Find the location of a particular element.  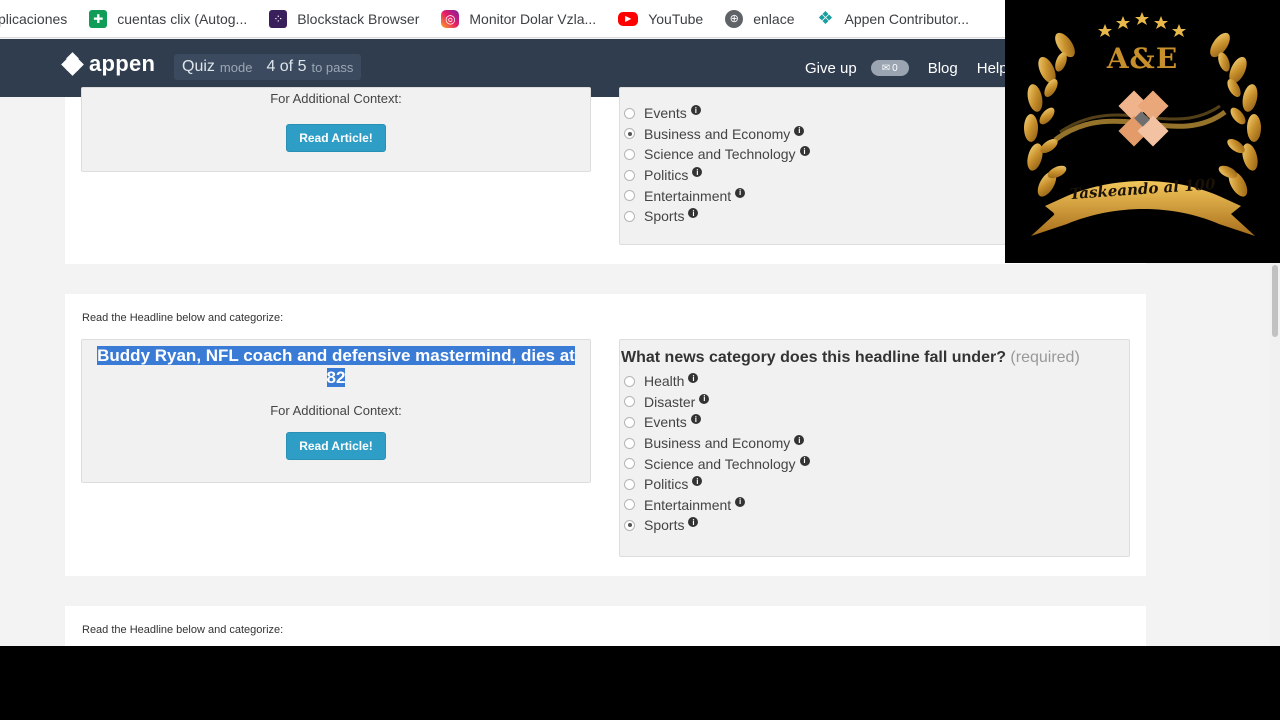

option-label: Disaster is located at coordinates (670, 401).